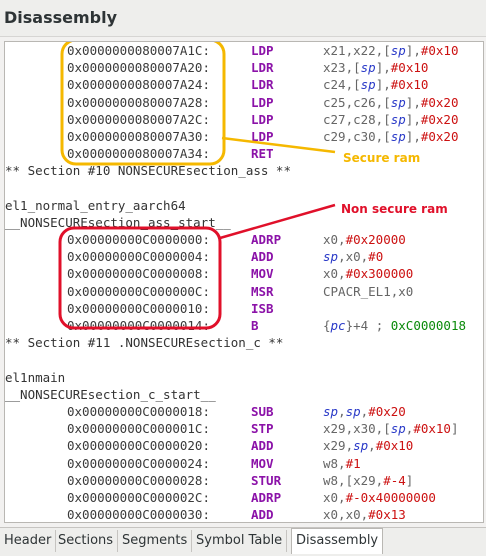 The height and width of the screenshot is (556, 486). What do you see at coordinates (342, 85) in the screenshot?
I see `operand-token: c24,[` at bounding box center [342, 85].